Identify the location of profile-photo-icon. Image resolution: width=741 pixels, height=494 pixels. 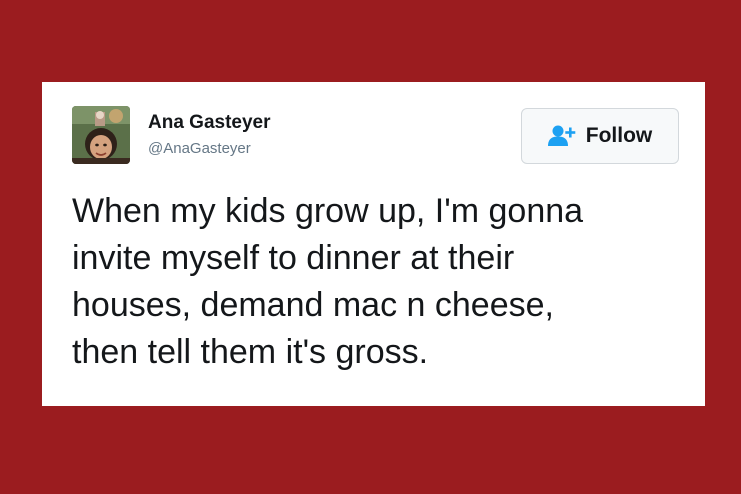
(101, 135).